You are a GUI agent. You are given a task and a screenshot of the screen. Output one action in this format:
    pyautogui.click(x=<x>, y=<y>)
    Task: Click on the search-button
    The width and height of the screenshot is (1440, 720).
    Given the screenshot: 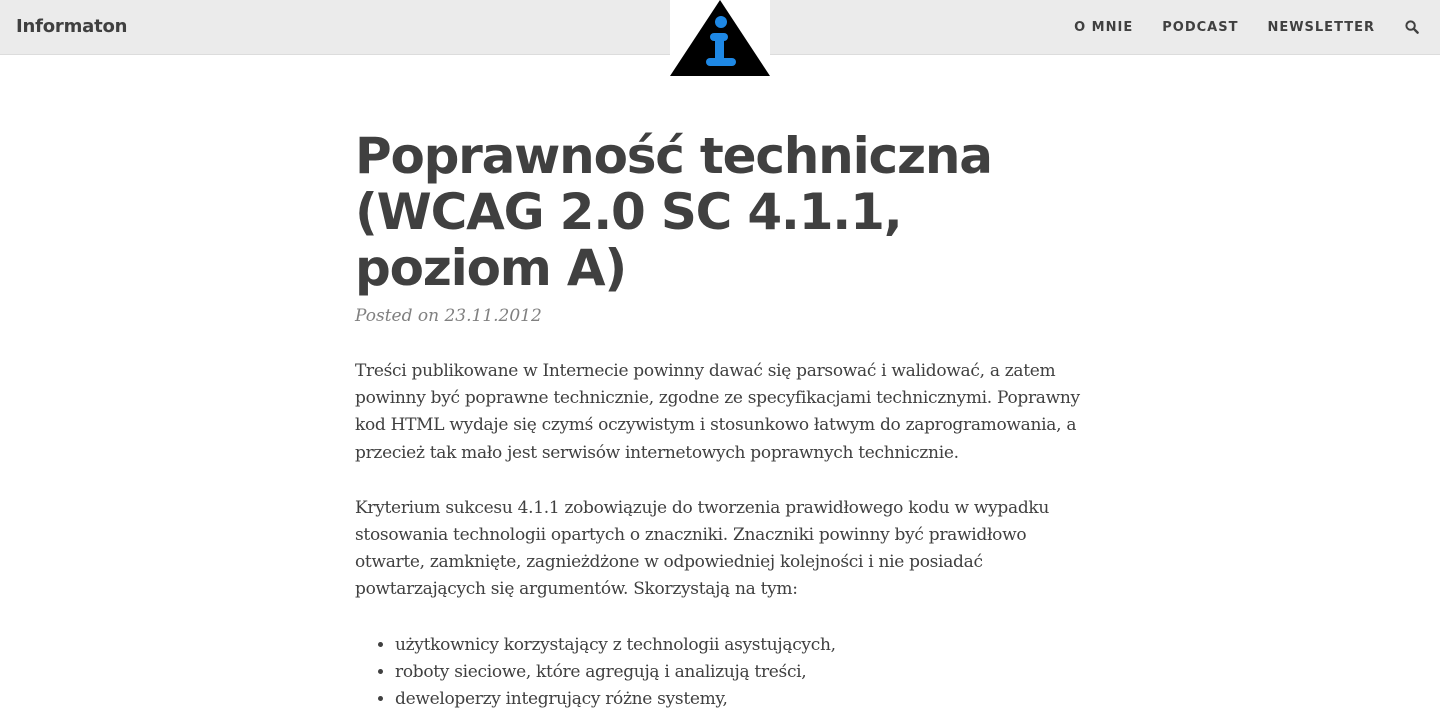 What is the action you would take?
    pyautogui.click(x=1412, y=27)
    